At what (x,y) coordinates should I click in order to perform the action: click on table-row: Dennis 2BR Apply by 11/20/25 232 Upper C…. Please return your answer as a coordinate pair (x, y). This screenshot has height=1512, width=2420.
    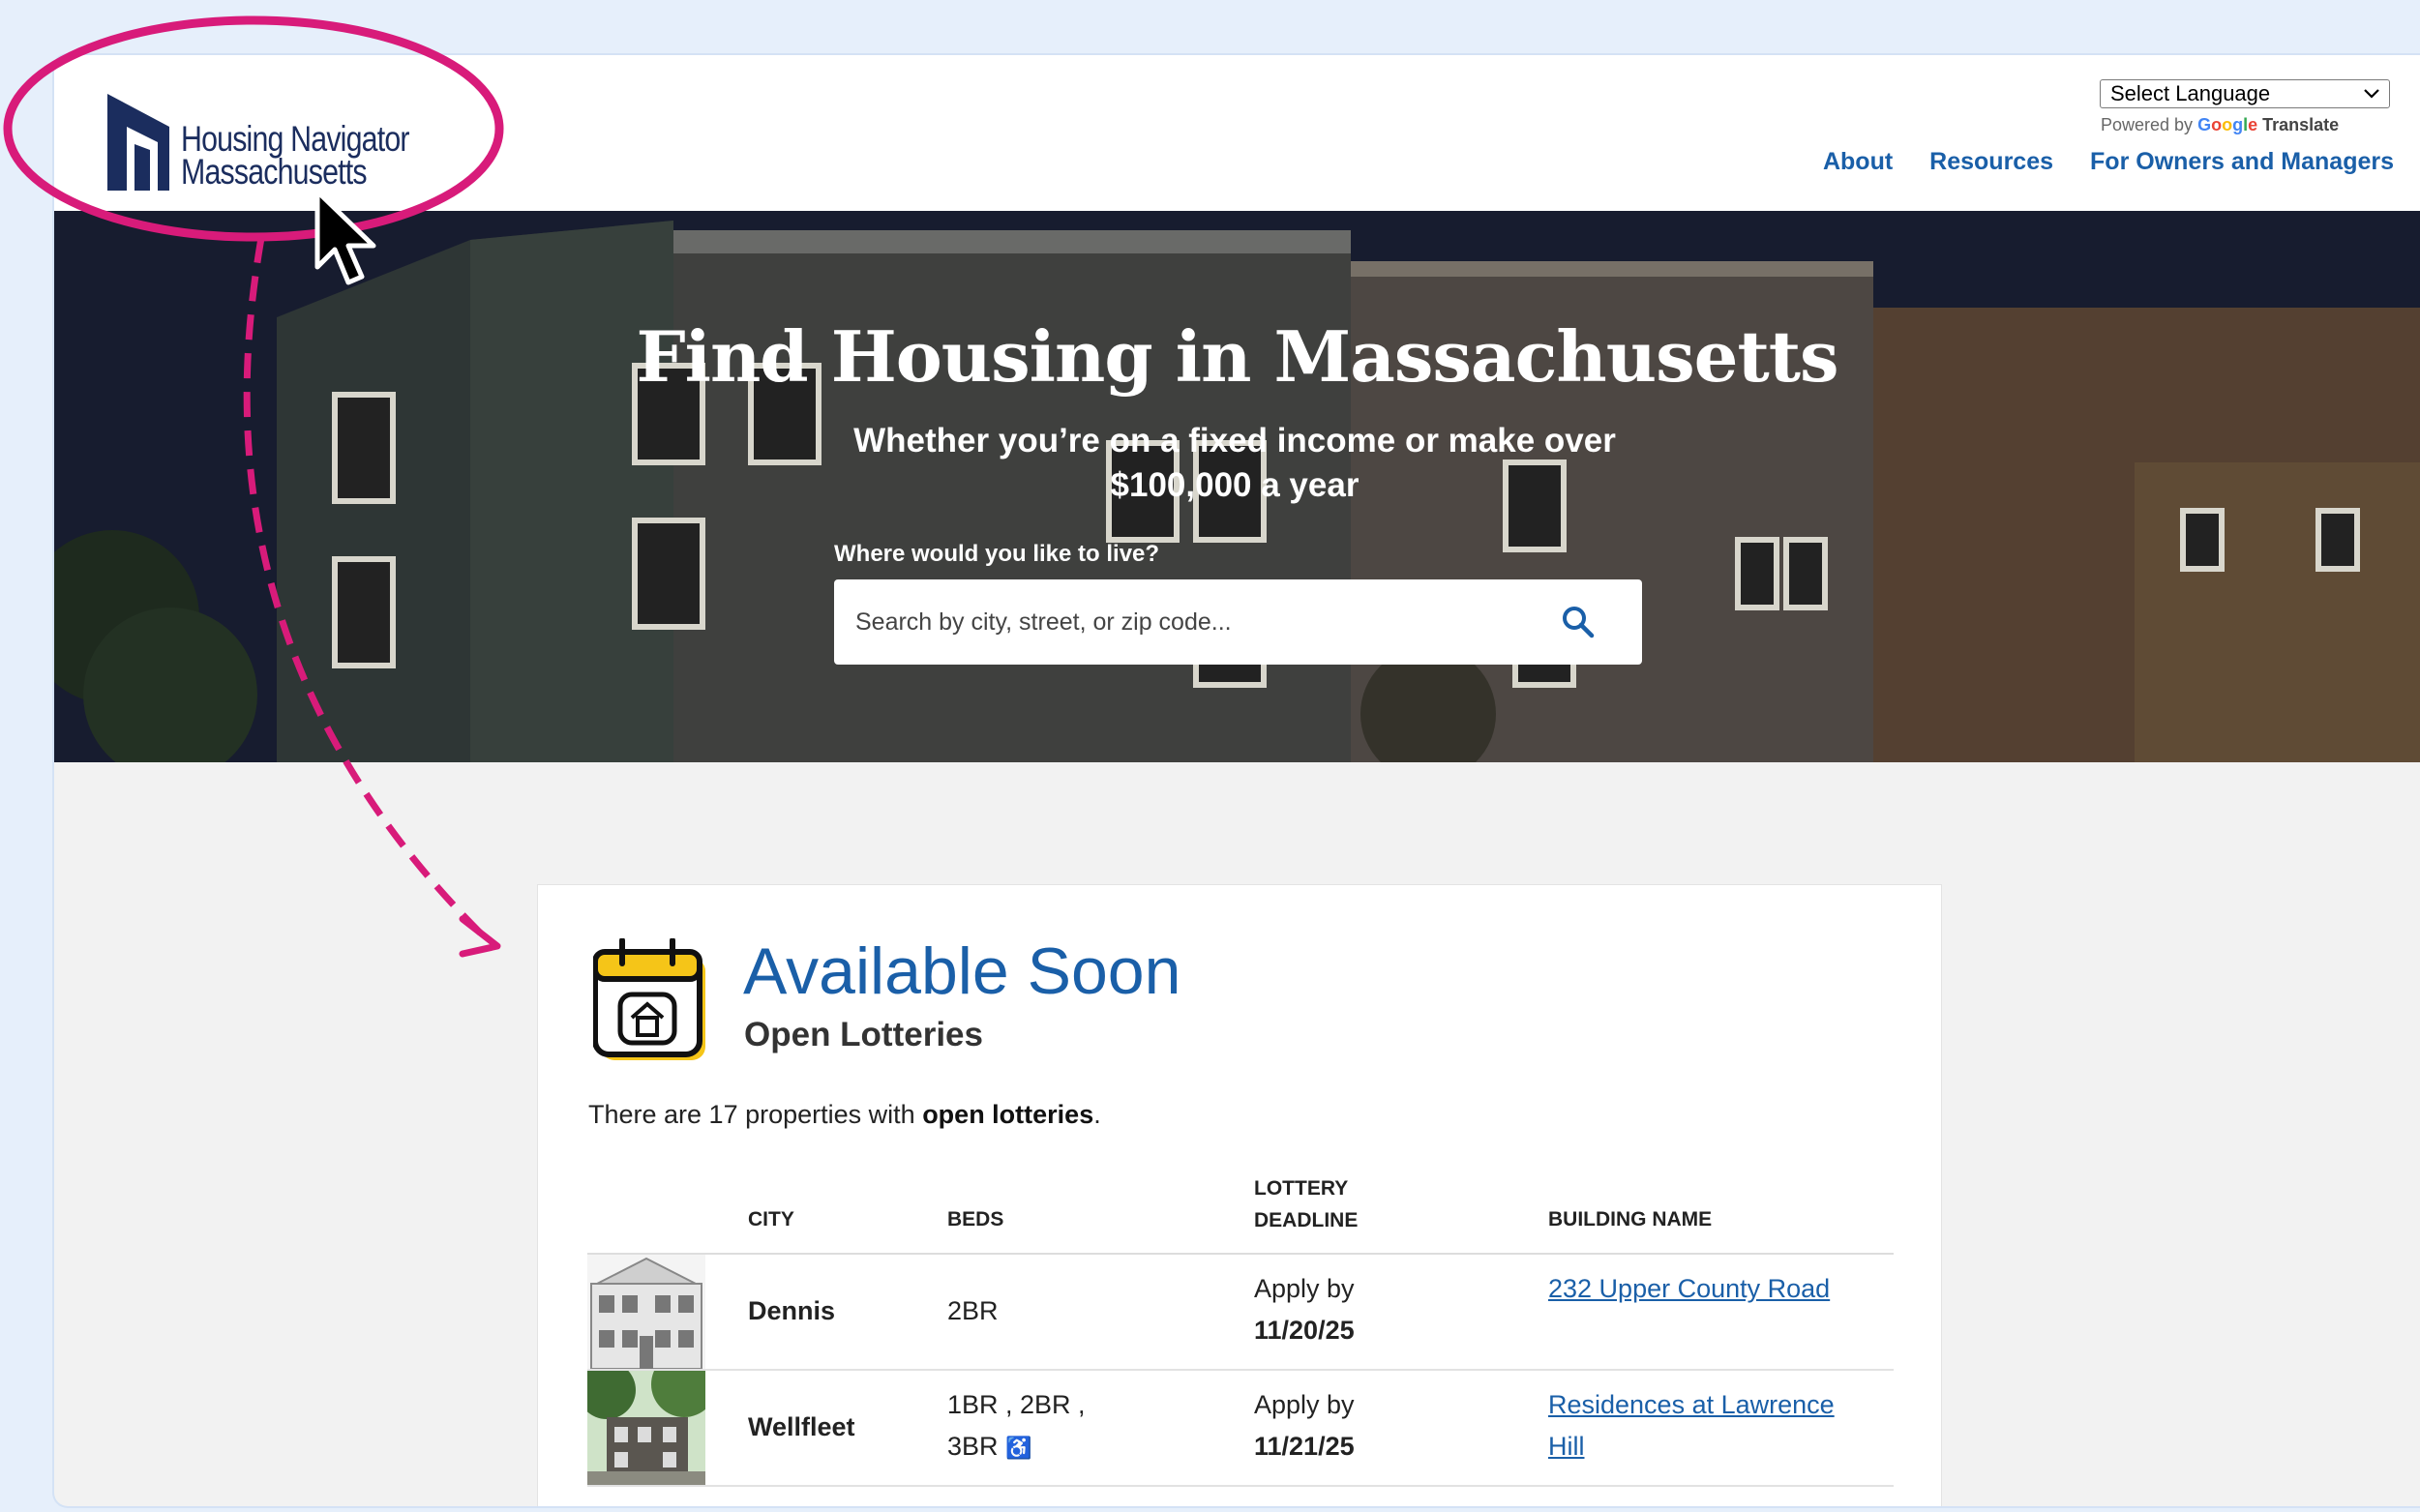
    Looking at the image, I should click on (1240, 1313).